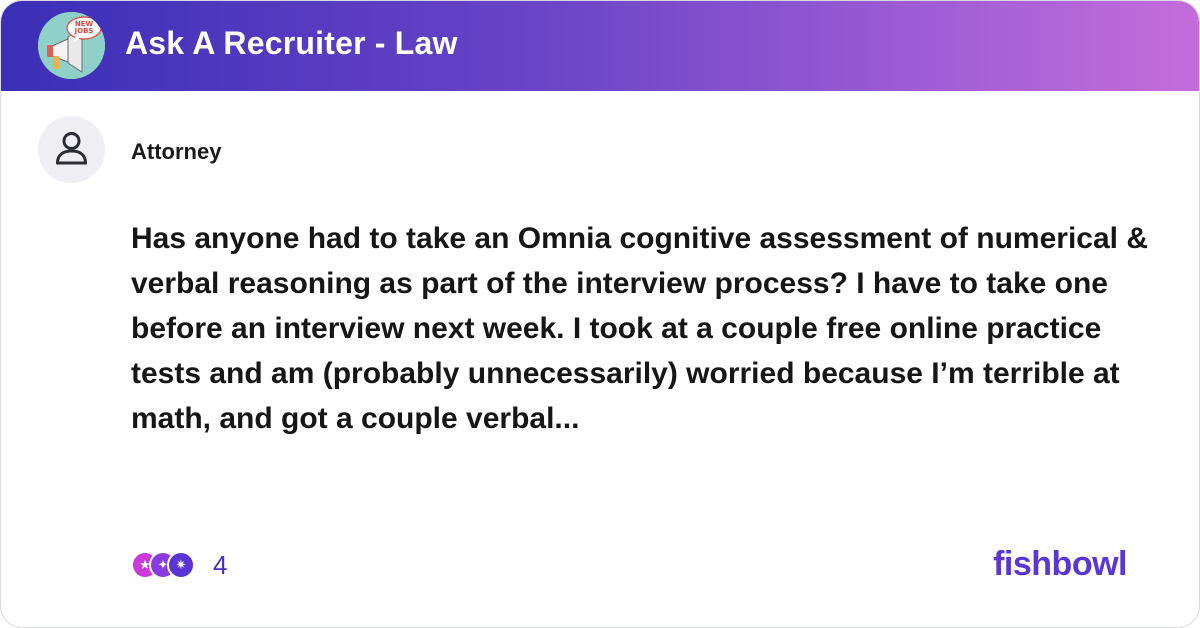 The image size is (1200, 628). I want to click on reactions-summary: ★ ✦ ✷ 4, so click(179, 565).